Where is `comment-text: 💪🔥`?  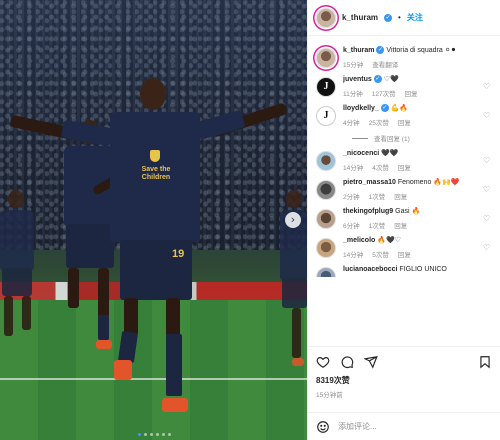
comment-text: 💪🔥 is located at coordinates (399, 108).